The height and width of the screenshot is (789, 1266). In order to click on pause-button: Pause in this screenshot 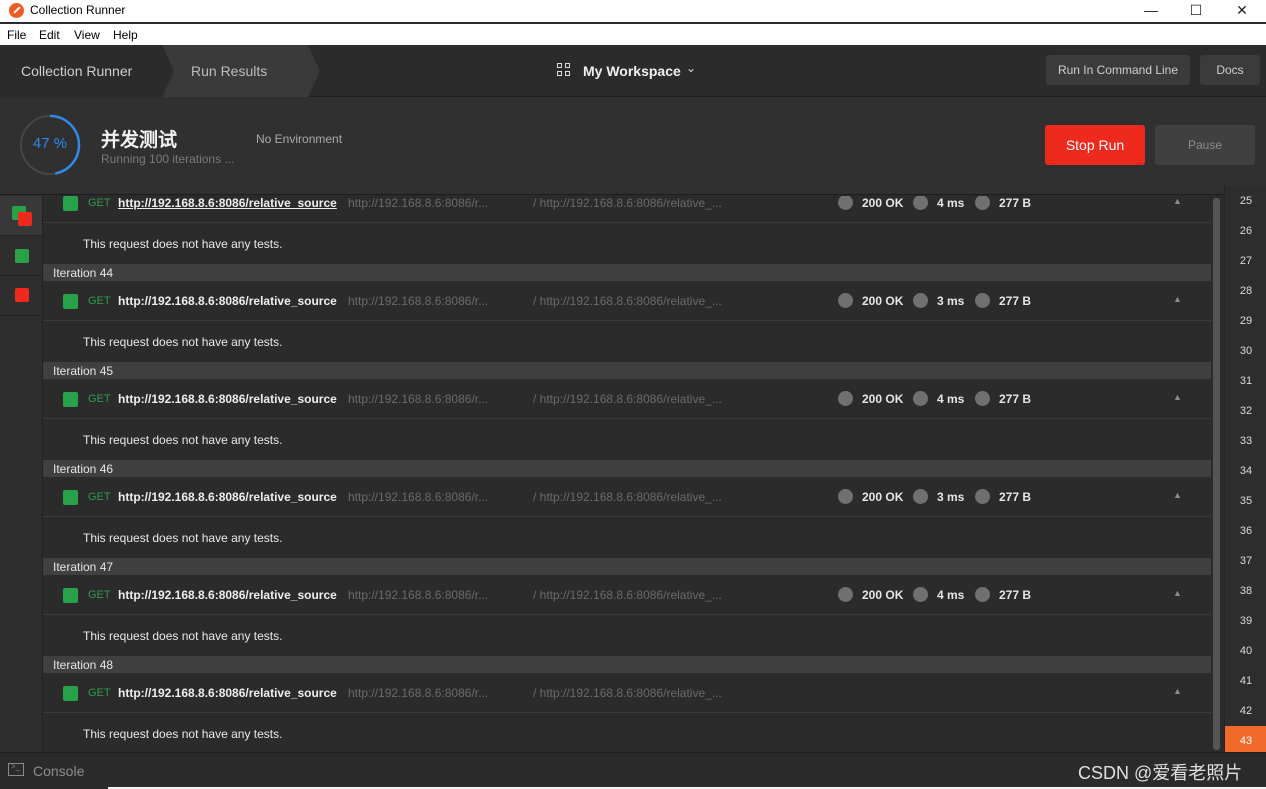, I will do `click(1205, 145)`.